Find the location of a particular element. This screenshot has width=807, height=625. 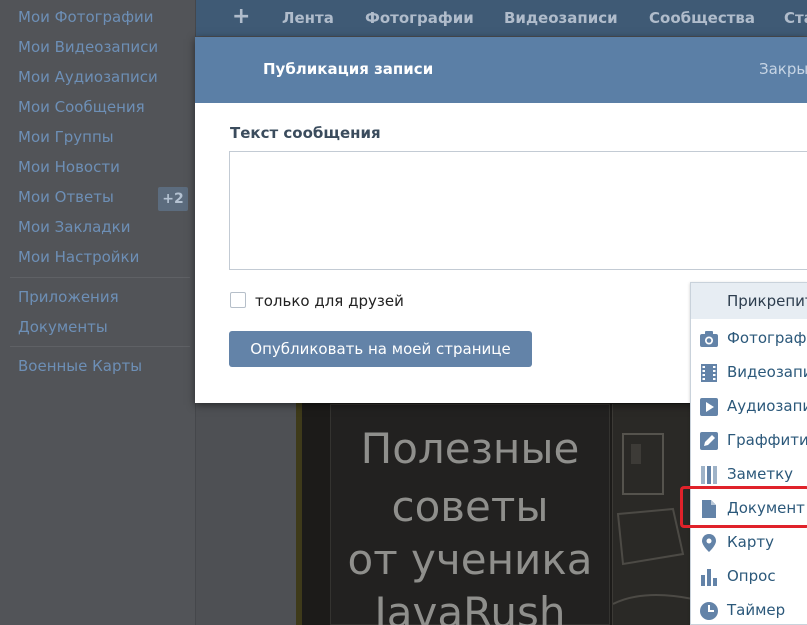

note-icon is located at coordinates (709, 475).